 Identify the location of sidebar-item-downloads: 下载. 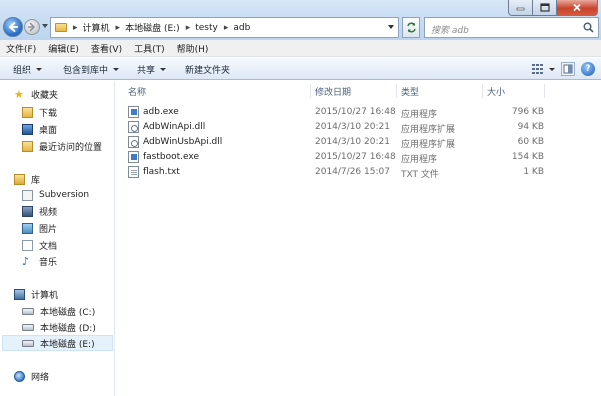
(39, 112).